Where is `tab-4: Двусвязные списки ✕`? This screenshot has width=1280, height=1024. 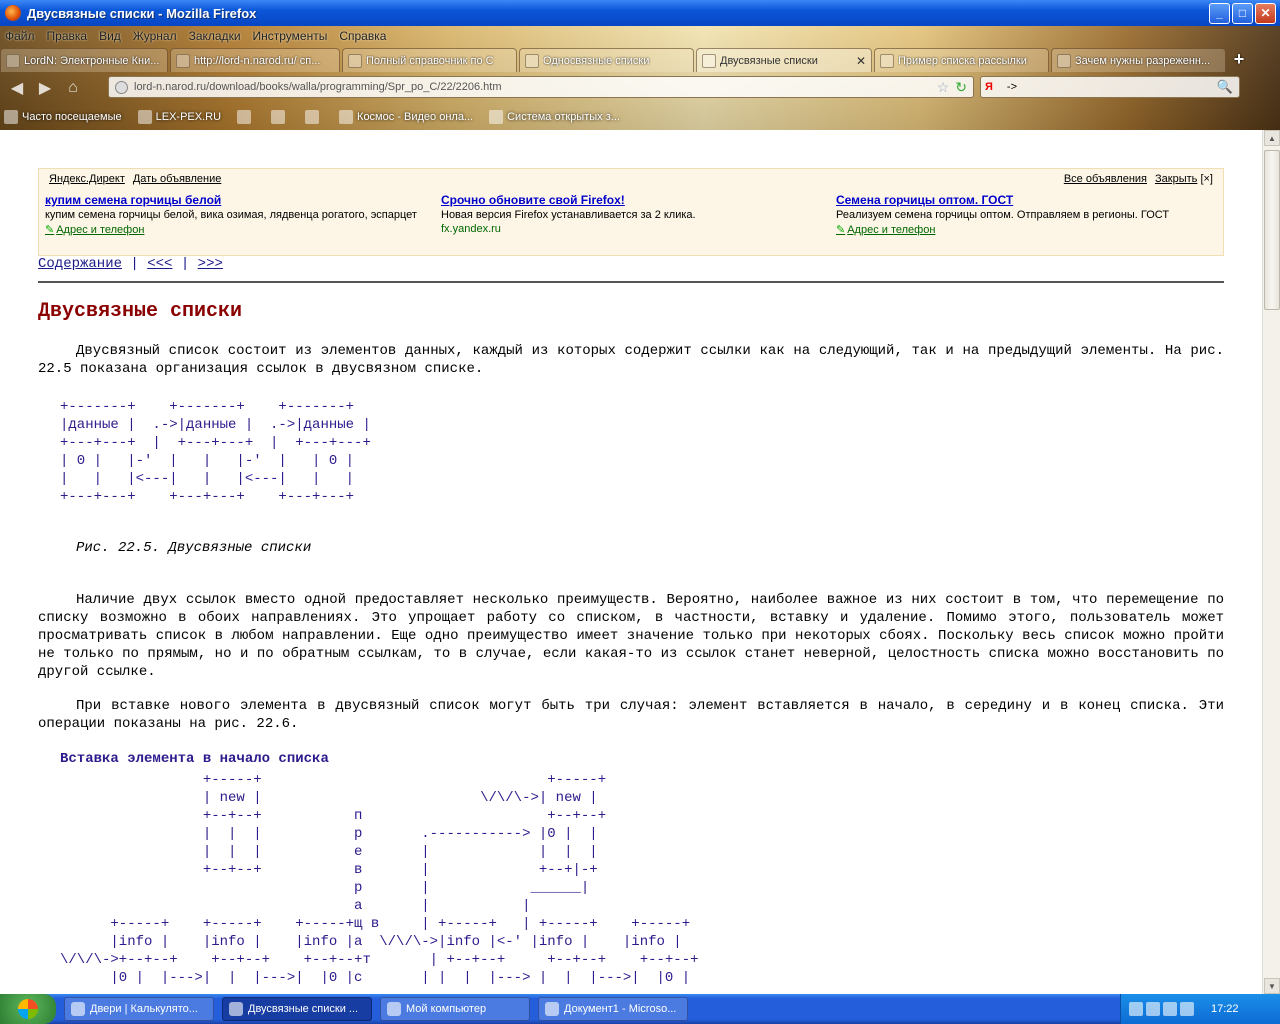 tab-4: Двусвязные списки ✕ is located at coordinates (784, 60).